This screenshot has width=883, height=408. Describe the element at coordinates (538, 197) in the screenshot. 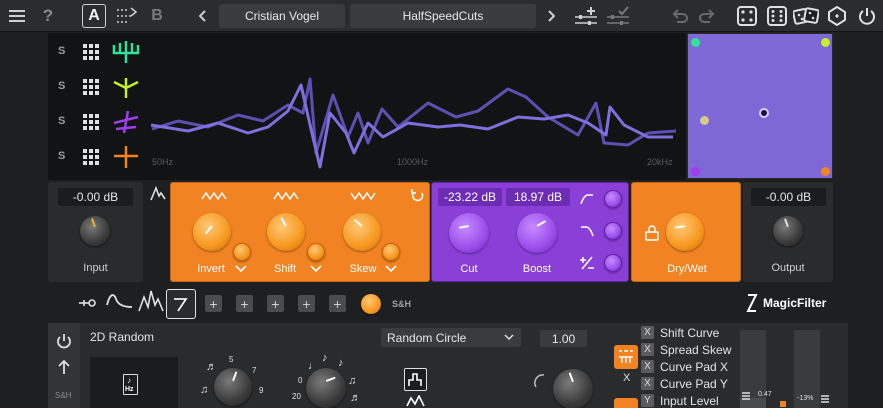

I see `boost-value: 18.97 dB` at that location.